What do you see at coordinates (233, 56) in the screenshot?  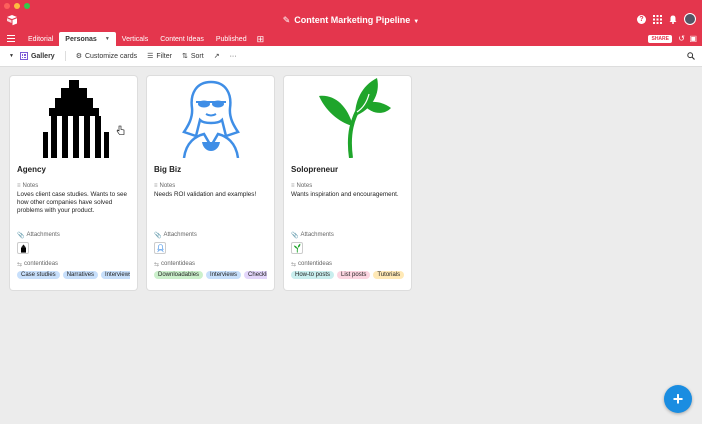 I see `more-options-button: ···` at bounding box center [233, 56].